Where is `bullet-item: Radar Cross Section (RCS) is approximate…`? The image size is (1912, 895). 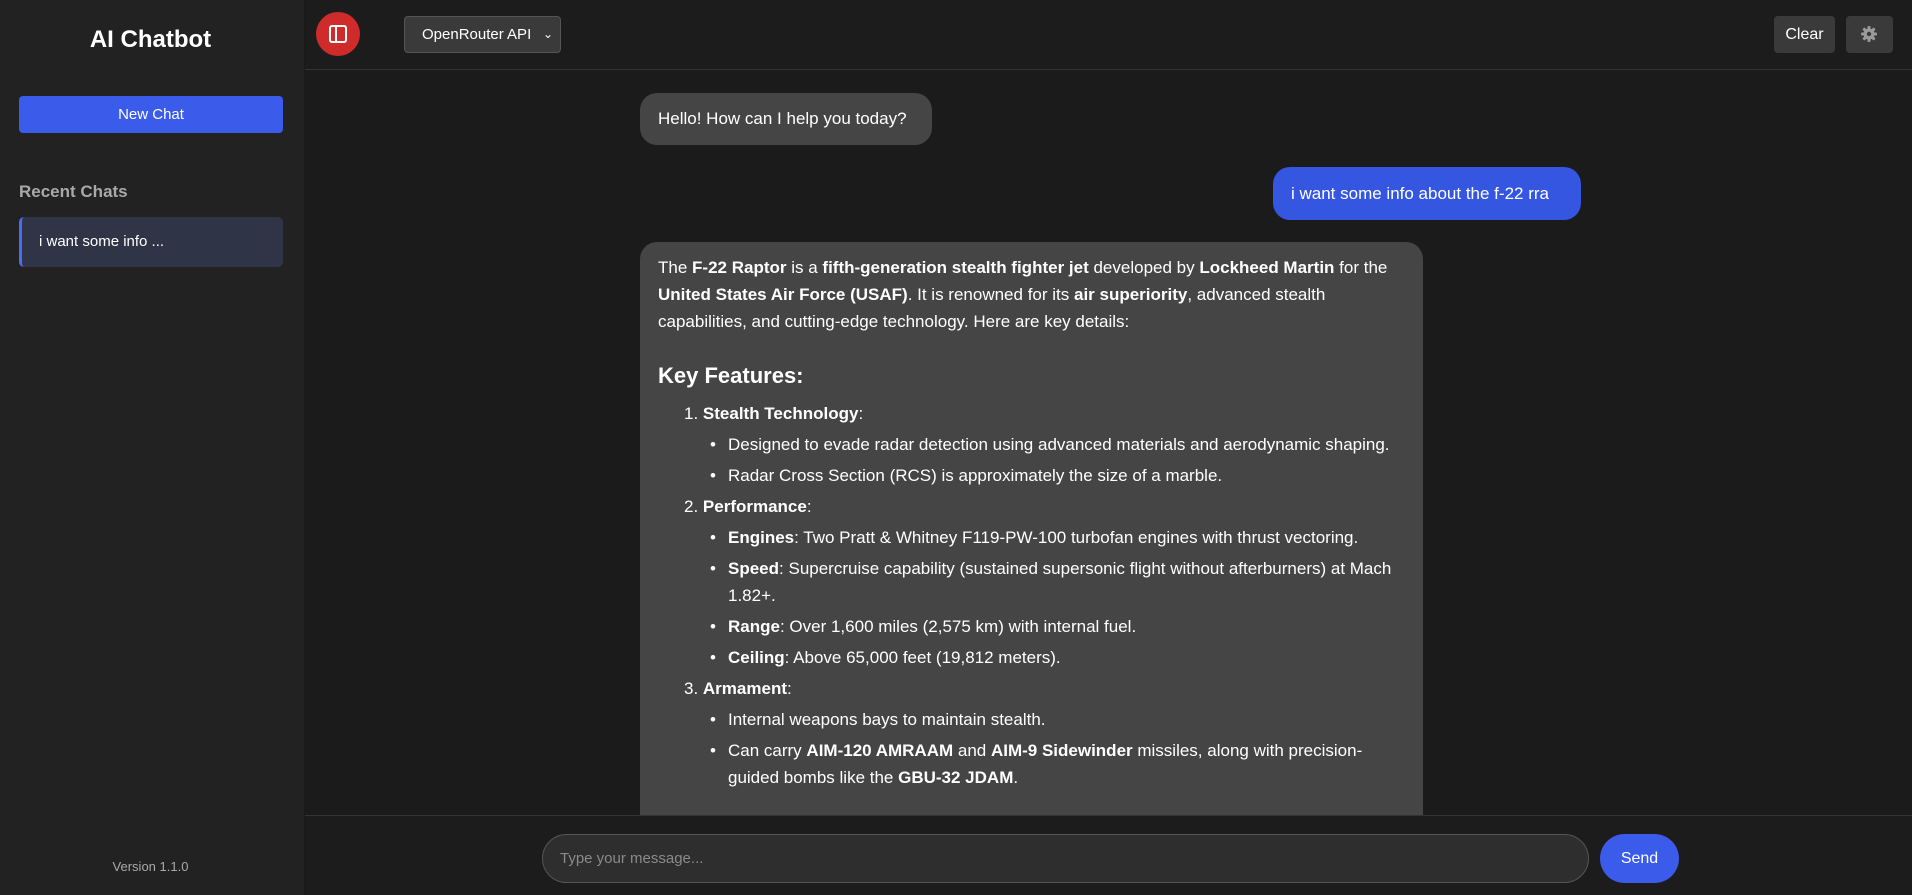
bullet-item: Radar Cross Section (RCS) is approximate… is located at coordinates (1057, 475).